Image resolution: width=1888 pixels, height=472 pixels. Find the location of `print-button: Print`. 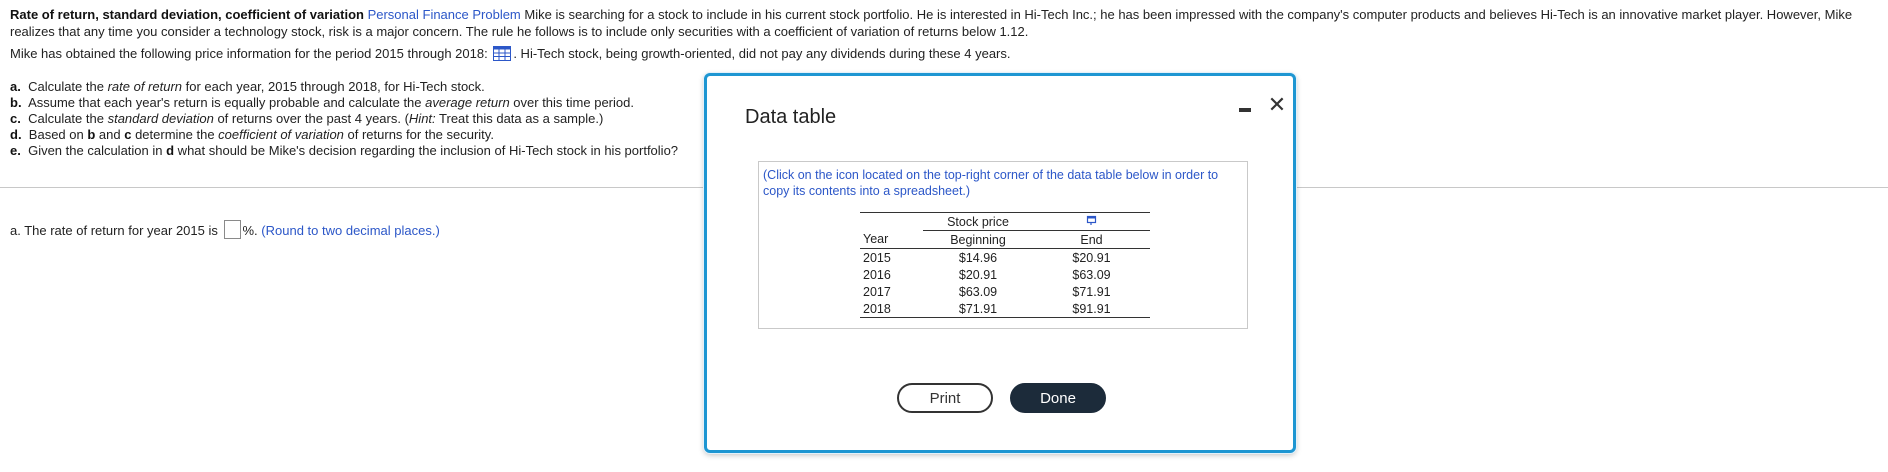

print-button: Print is located at coordinates (945, 398).